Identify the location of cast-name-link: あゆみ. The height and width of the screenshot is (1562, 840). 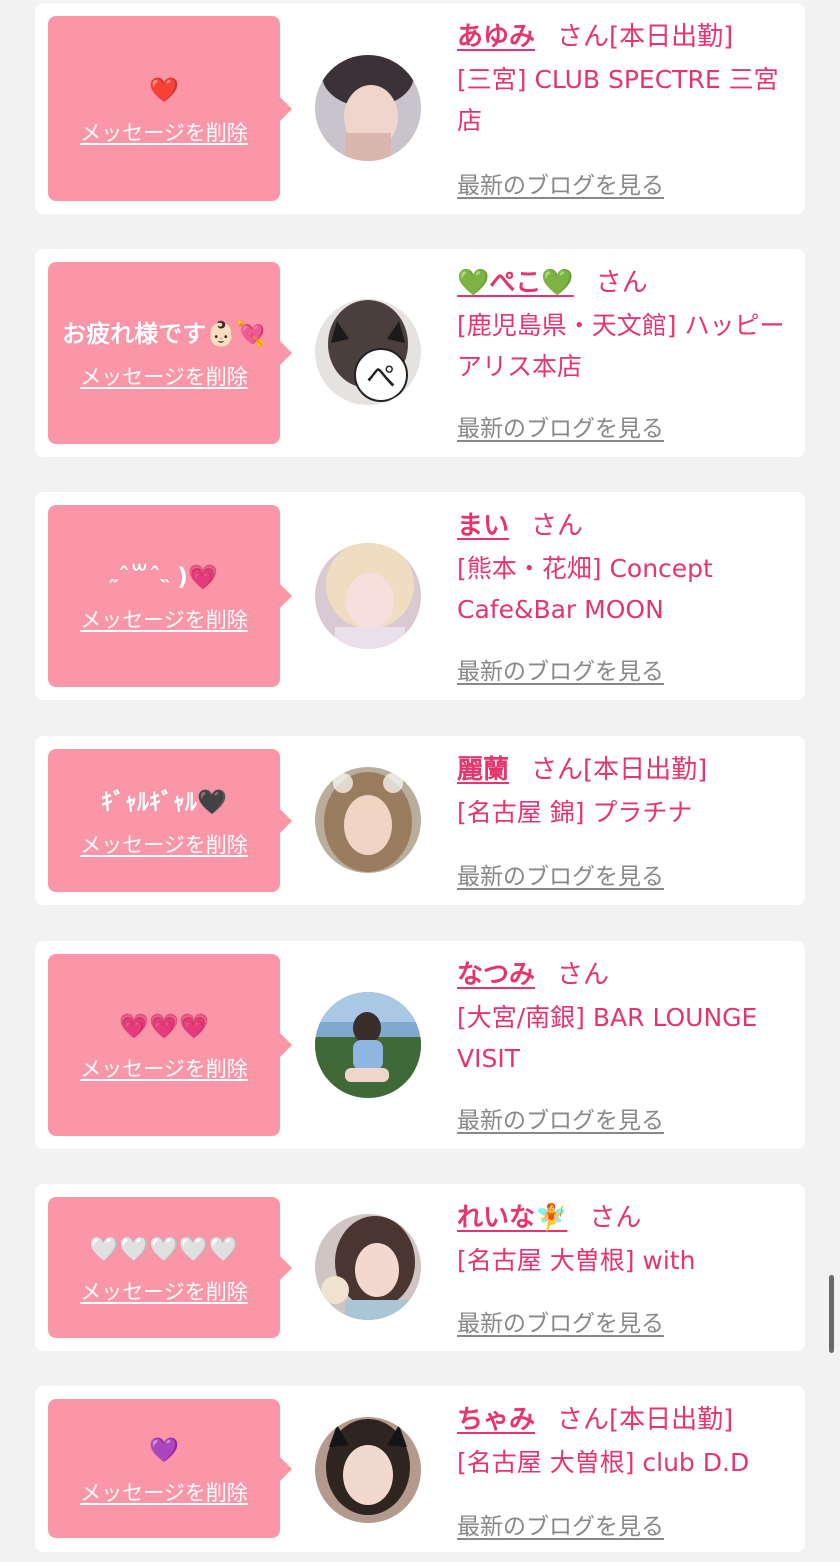
(496, 37).